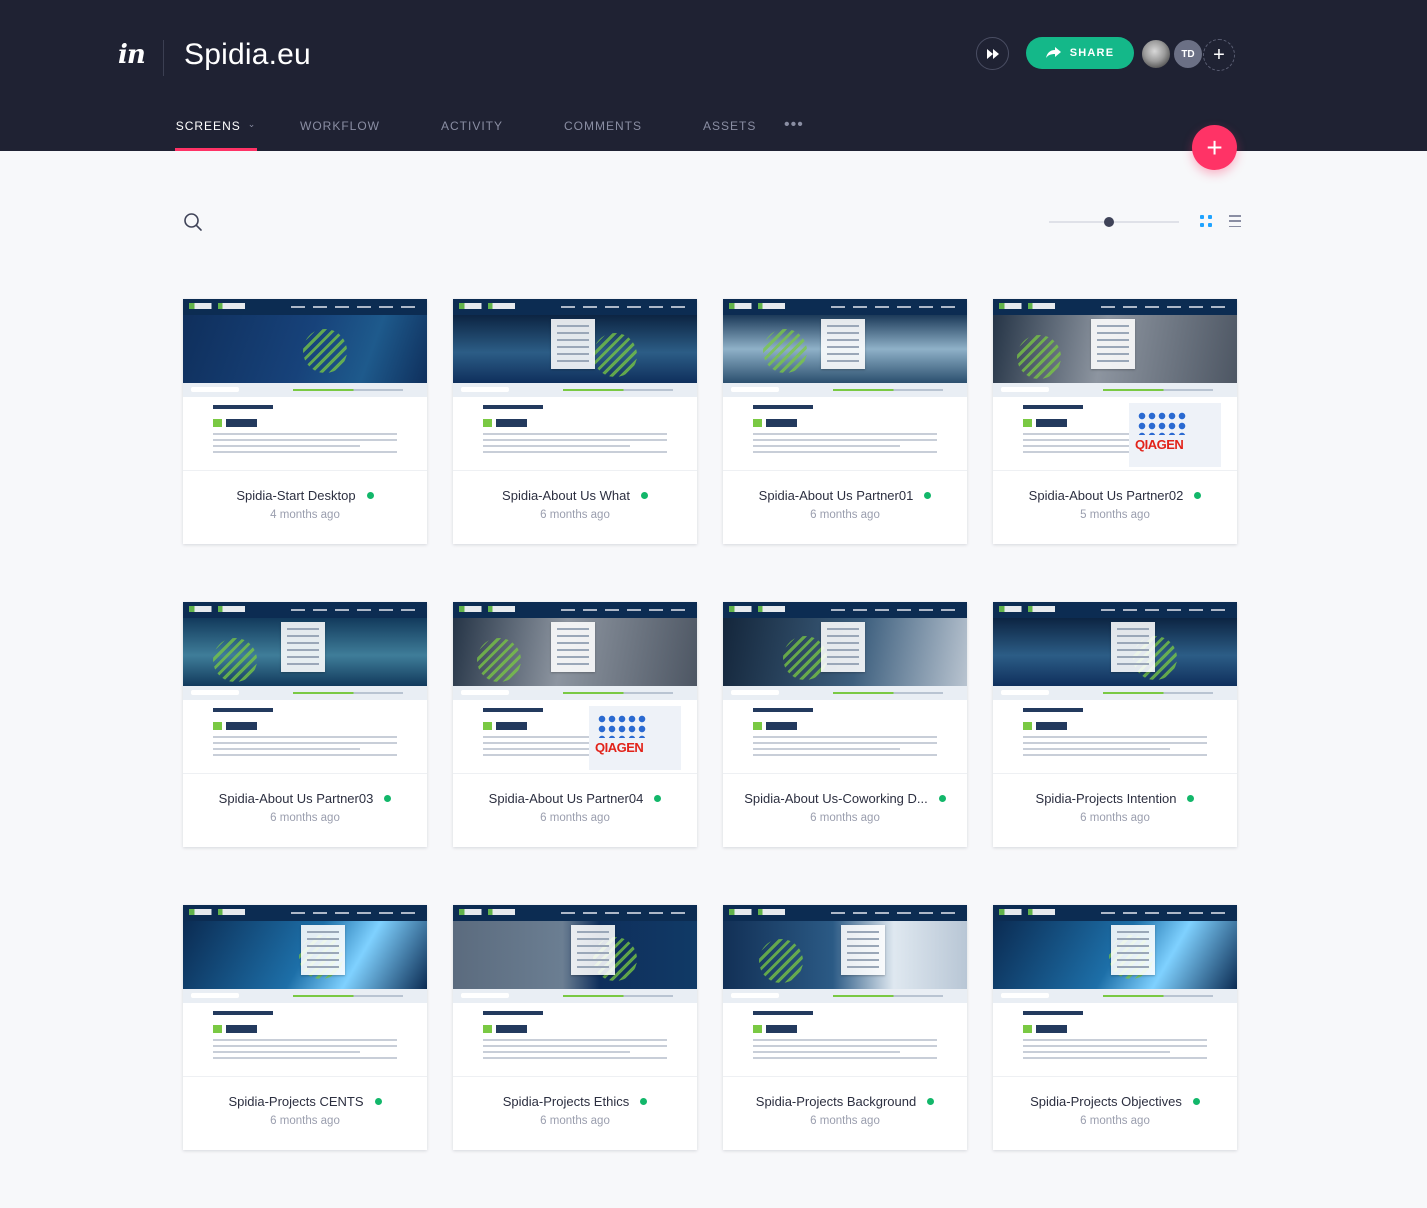  I want to click on screen-card: Spidia-About Us Partner03 6 months ago, so click(305, 724).